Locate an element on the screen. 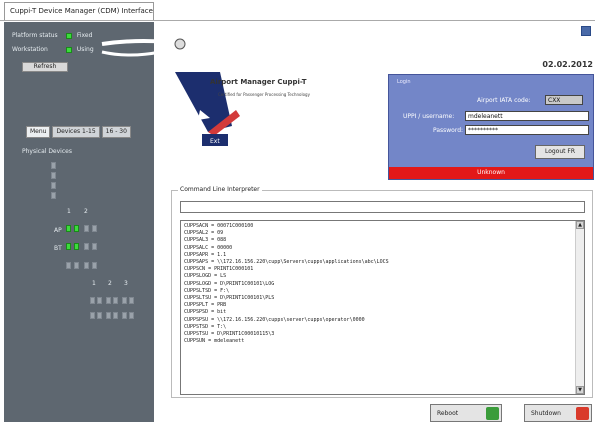 The width and height of the screenshot is (595, 423). device-ap-2-icon is located at coordinates (86, 228).